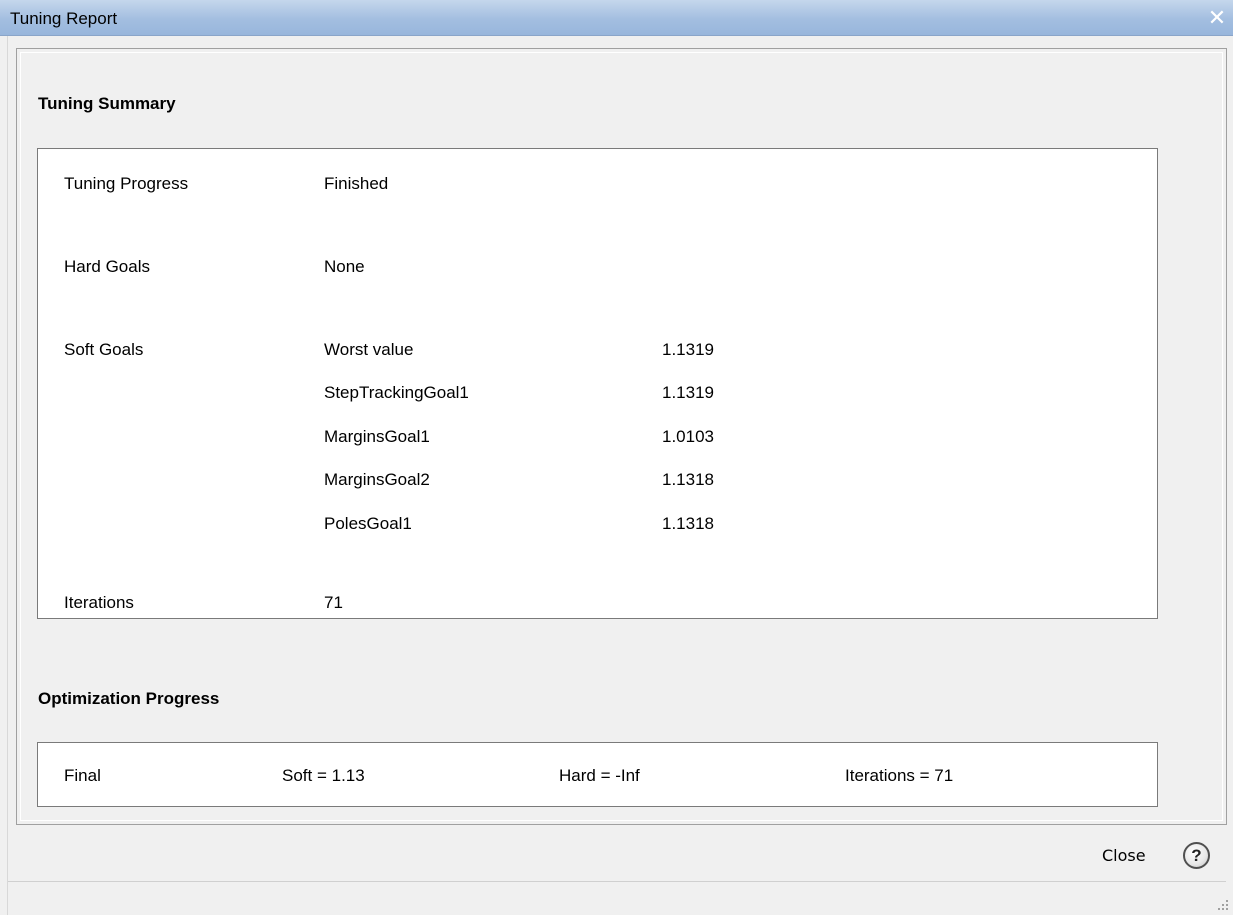 Image resolution: width=1233 pixels, height=915 pixels. I want to click on optimization-progress-heading: Optimization Progress, so click(129, 698).